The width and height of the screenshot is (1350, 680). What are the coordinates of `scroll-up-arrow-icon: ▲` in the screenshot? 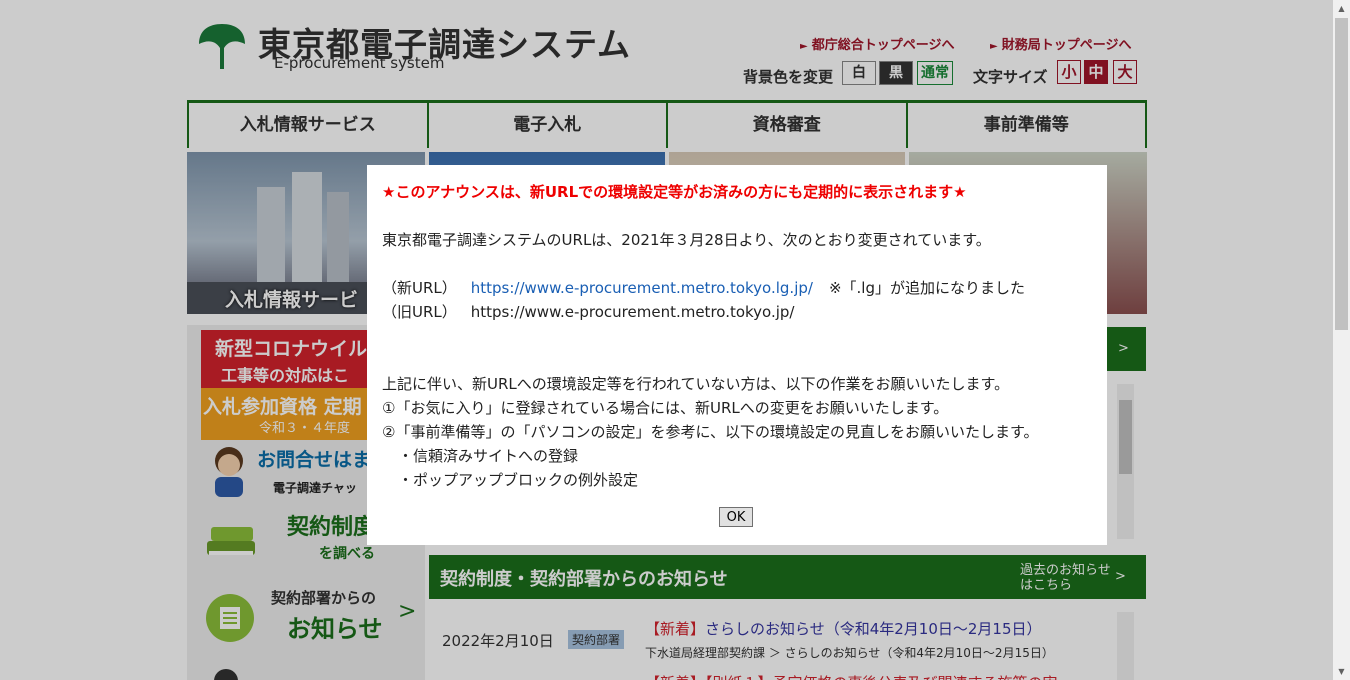 It's located at (1341, 8).